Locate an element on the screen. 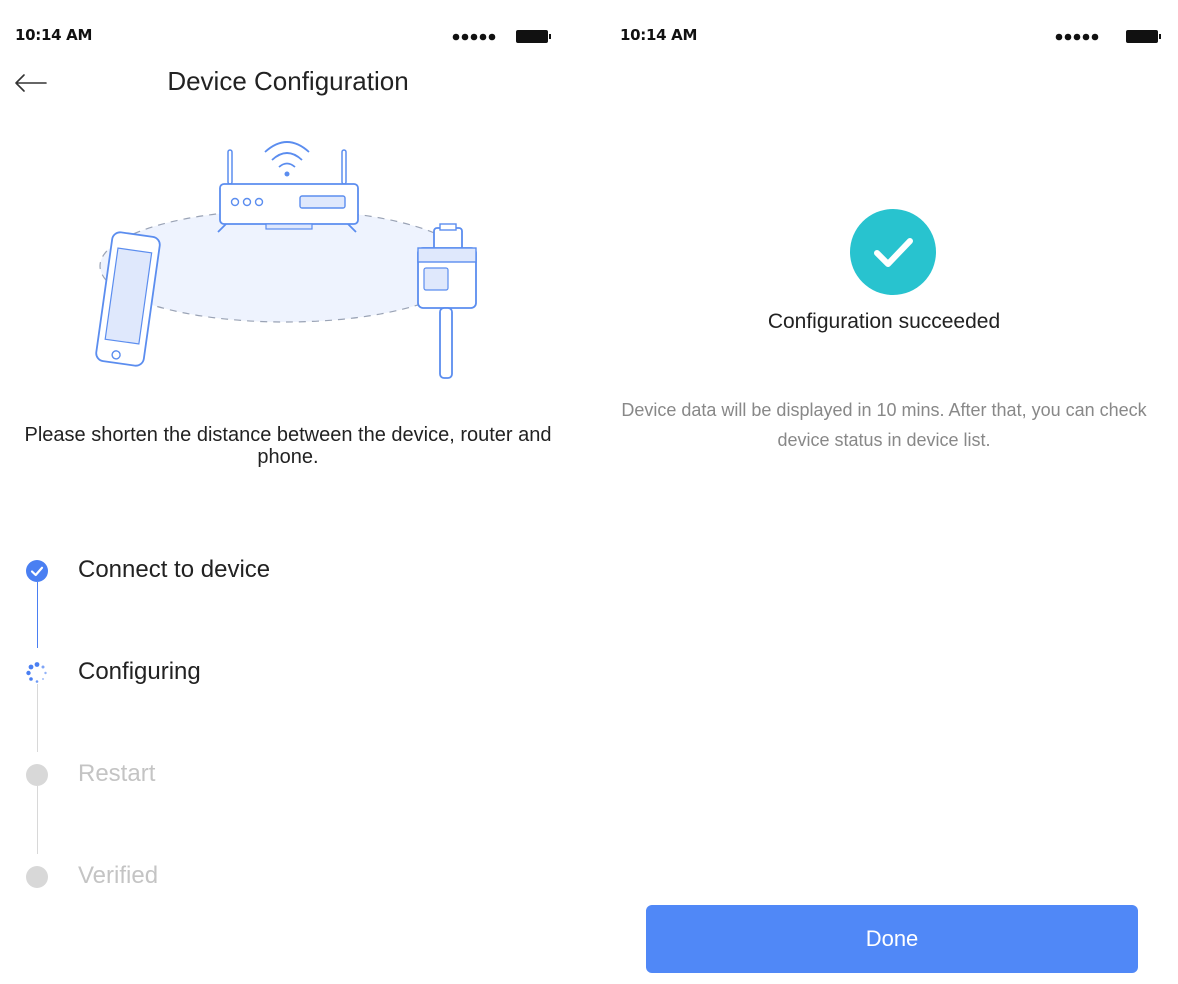 Image resolution: width=1178 pixels, height=984 pixels. success-title: Configuration succeeded is located at coordinates (884, 321).